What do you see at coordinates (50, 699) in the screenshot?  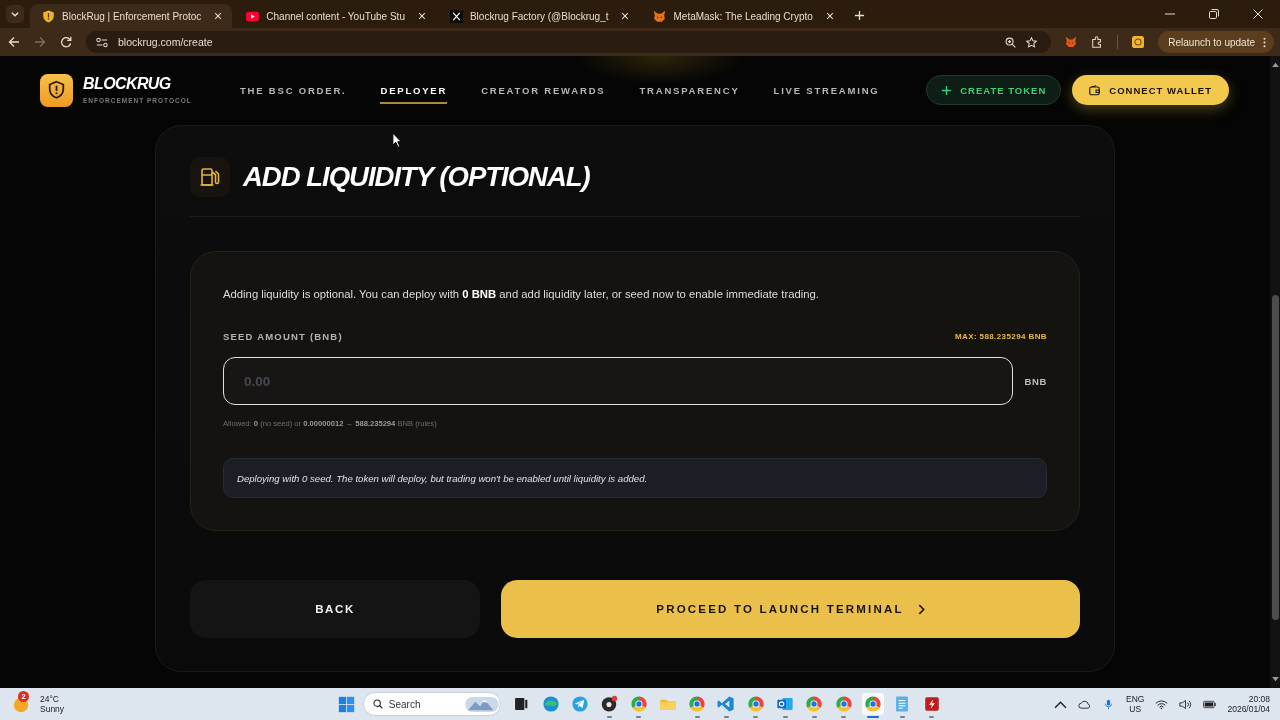 I see `temperature-text: 24°C` at bounding box center [50, 699].